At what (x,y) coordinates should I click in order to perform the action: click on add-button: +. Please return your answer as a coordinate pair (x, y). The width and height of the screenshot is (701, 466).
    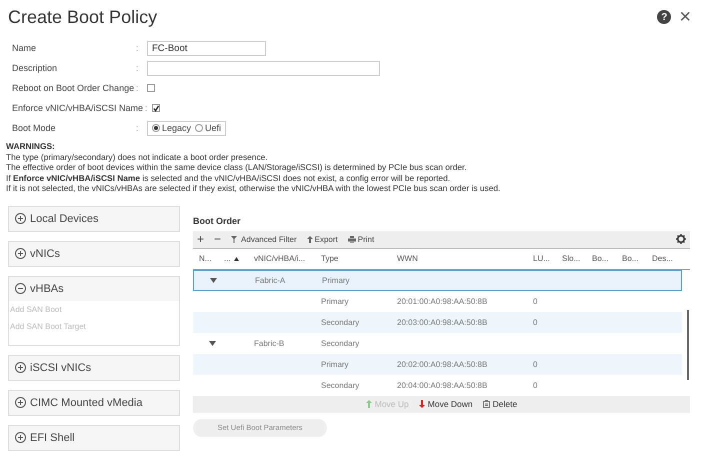
    Looking at the image, I should click on (200, 239).